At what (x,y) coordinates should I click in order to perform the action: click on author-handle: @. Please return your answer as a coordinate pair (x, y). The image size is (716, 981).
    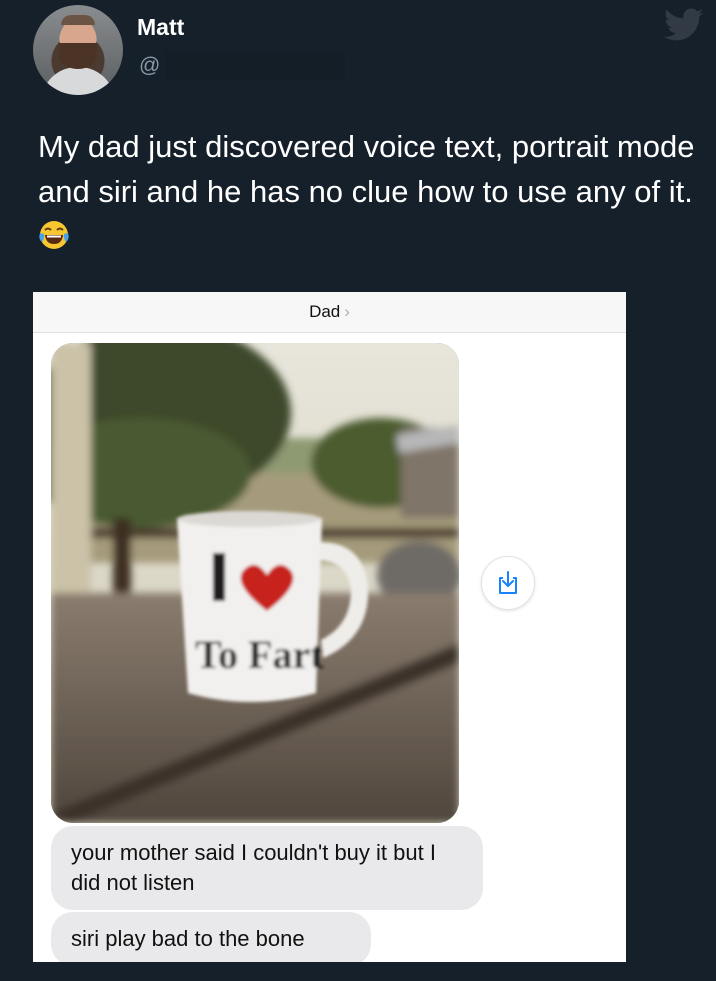
    Looking at the image, I should click on (149, 66).